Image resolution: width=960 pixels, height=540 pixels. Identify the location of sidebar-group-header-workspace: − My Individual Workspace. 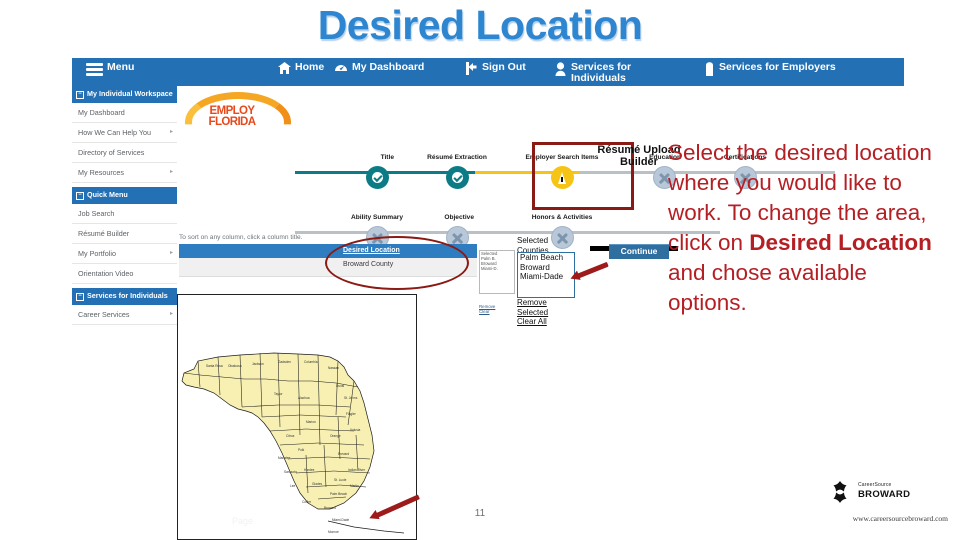
(124, 94).